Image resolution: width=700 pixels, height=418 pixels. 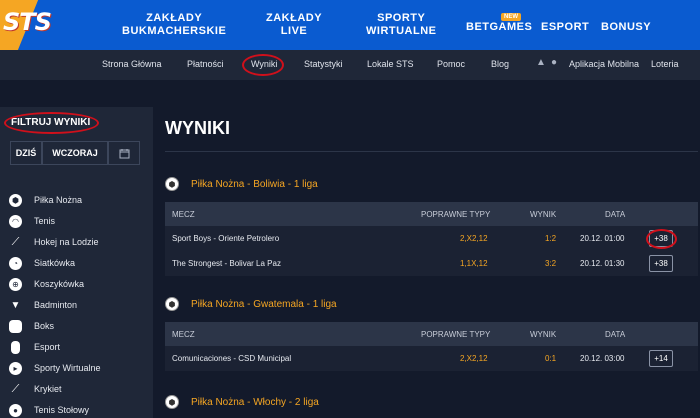 I want to click on match-name: The Strongest - Bolivar La Paz, so click(x=226, y=263).